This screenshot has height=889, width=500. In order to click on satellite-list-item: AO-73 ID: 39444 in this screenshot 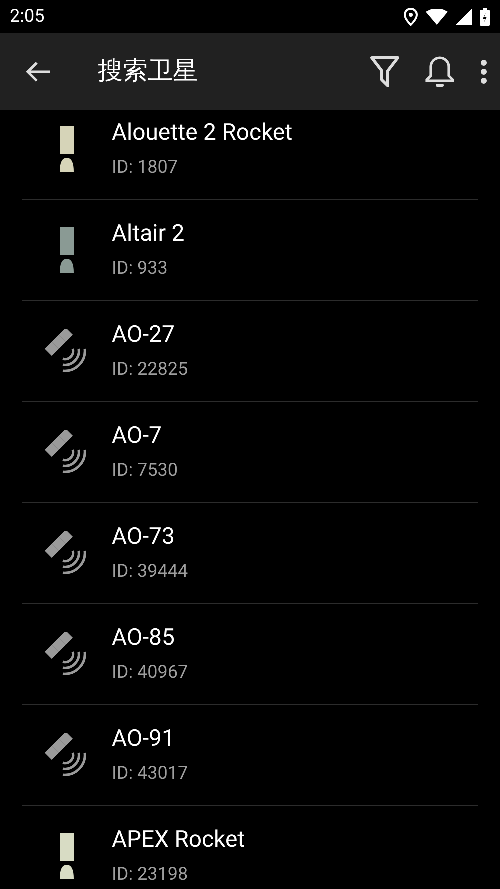, I will do `click(250, 553)`.